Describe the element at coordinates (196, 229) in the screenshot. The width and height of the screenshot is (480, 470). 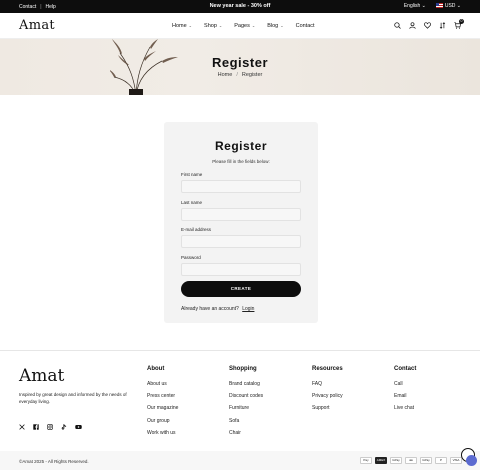
I see `email-label: E-mail address` at that location.